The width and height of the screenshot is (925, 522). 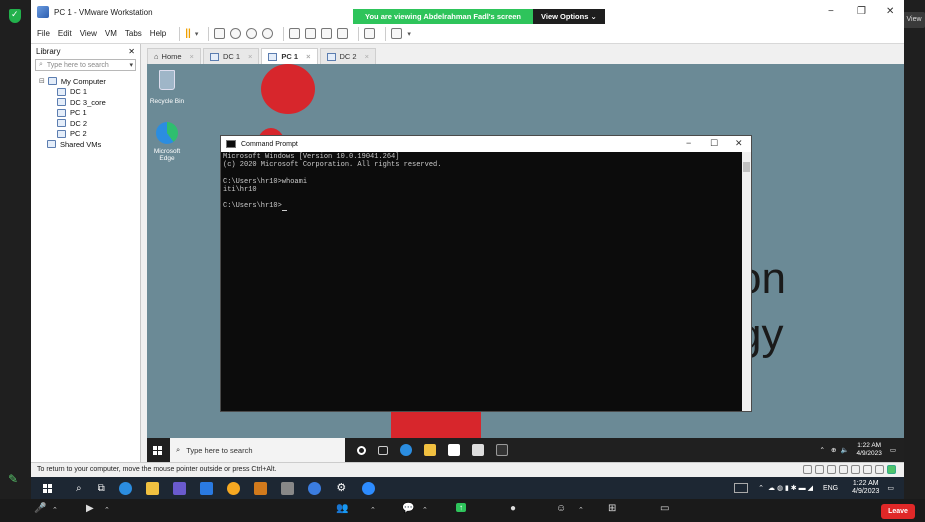 I want to click on mail-icon, so click(x=478, y=450).